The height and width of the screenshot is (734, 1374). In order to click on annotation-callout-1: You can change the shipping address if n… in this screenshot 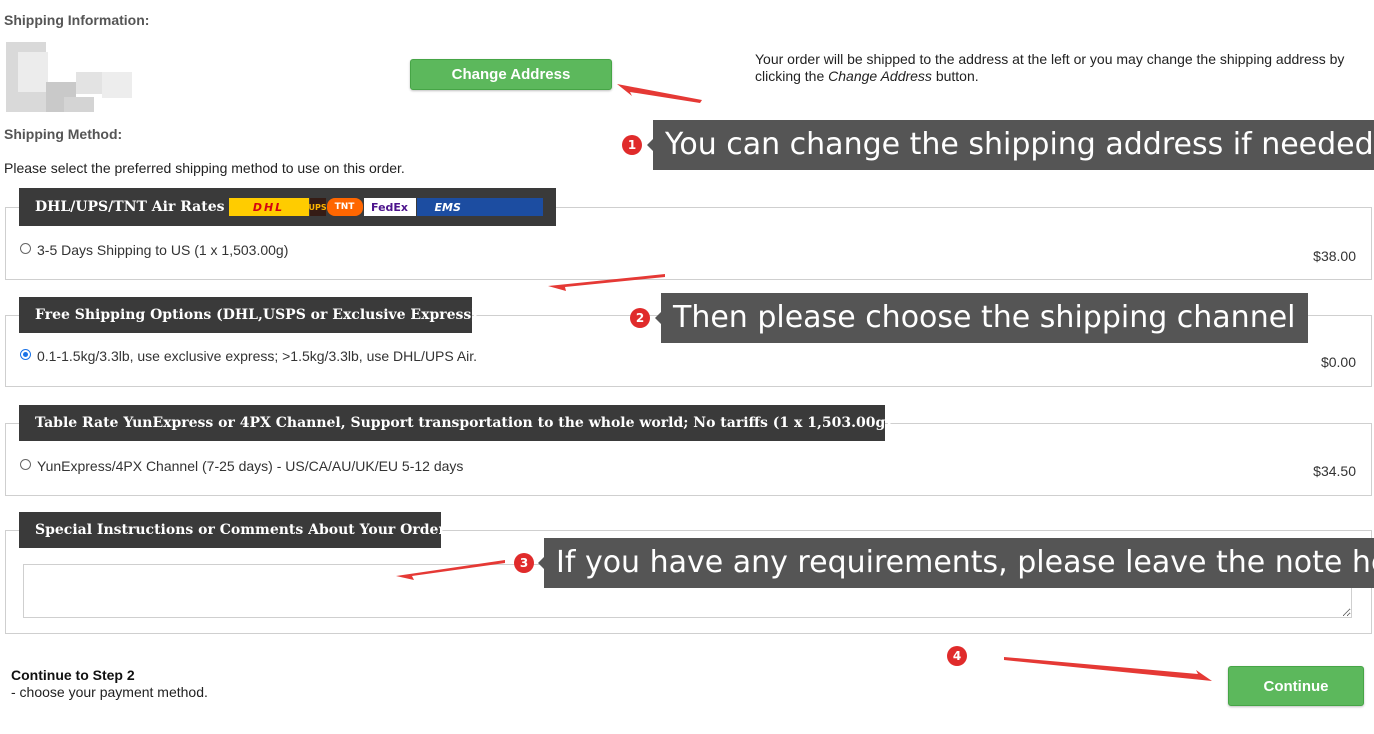, I will do `click(1010, 145)`.